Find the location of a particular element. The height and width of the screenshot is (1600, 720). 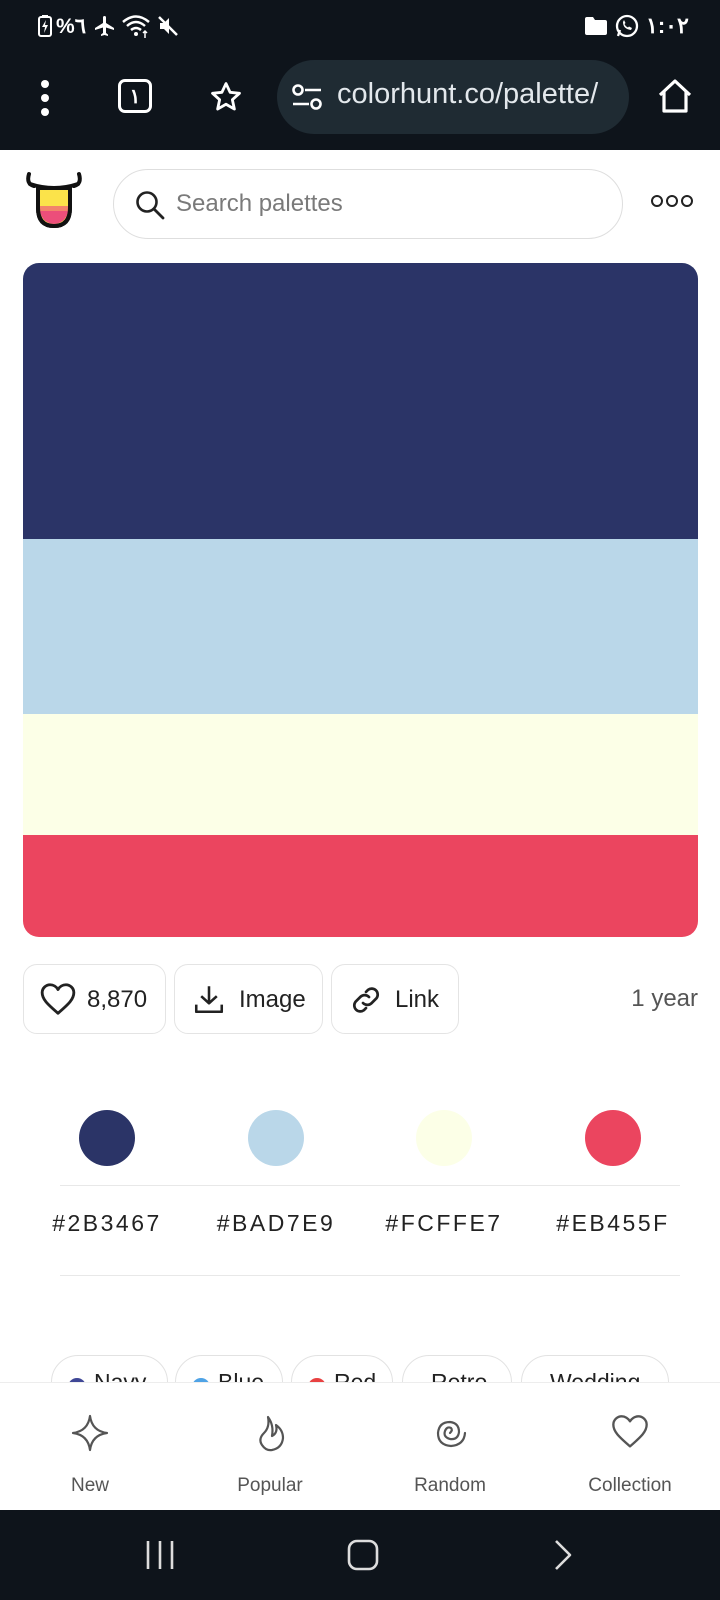

system-navigation-bar is located at coordinates (360, 1555).